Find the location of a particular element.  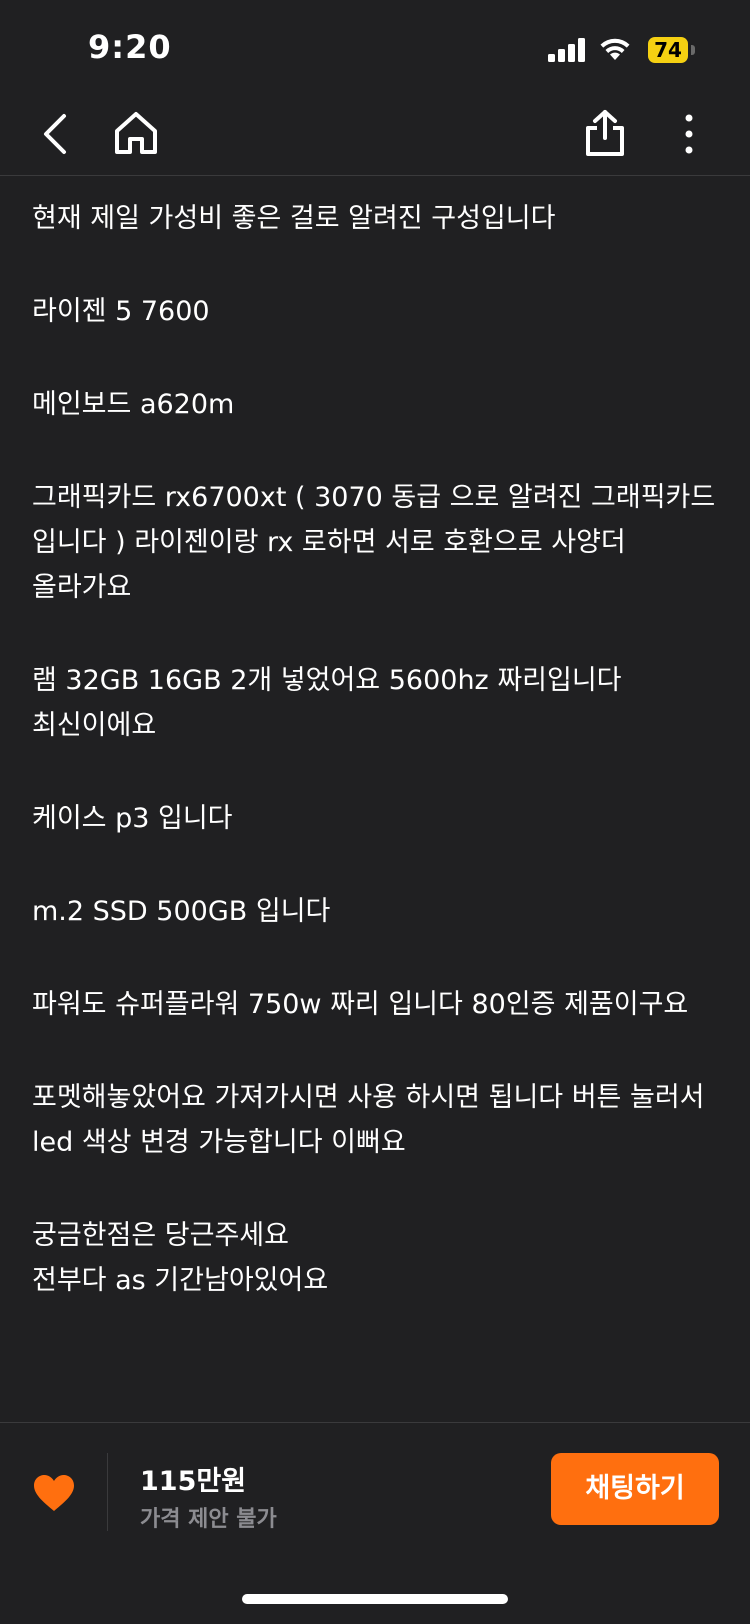

cellular-signal-icon is located at coordinates (566, 50).